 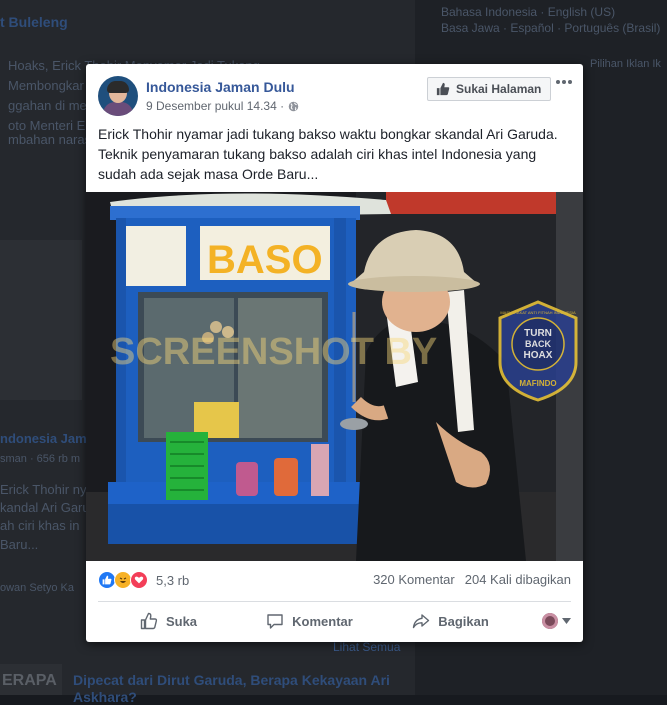 I want to click on comment-icon, so click(x=275, y=621).